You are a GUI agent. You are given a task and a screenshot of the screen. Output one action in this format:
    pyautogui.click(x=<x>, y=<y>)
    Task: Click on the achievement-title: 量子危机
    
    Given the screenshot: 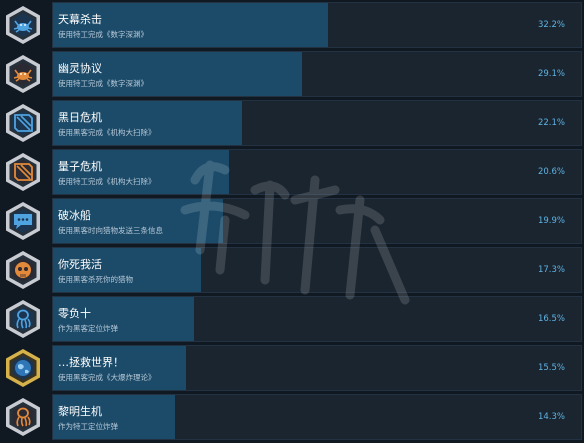 What is the action you would take?
    pyautogui.click(x=80, y=166)
    